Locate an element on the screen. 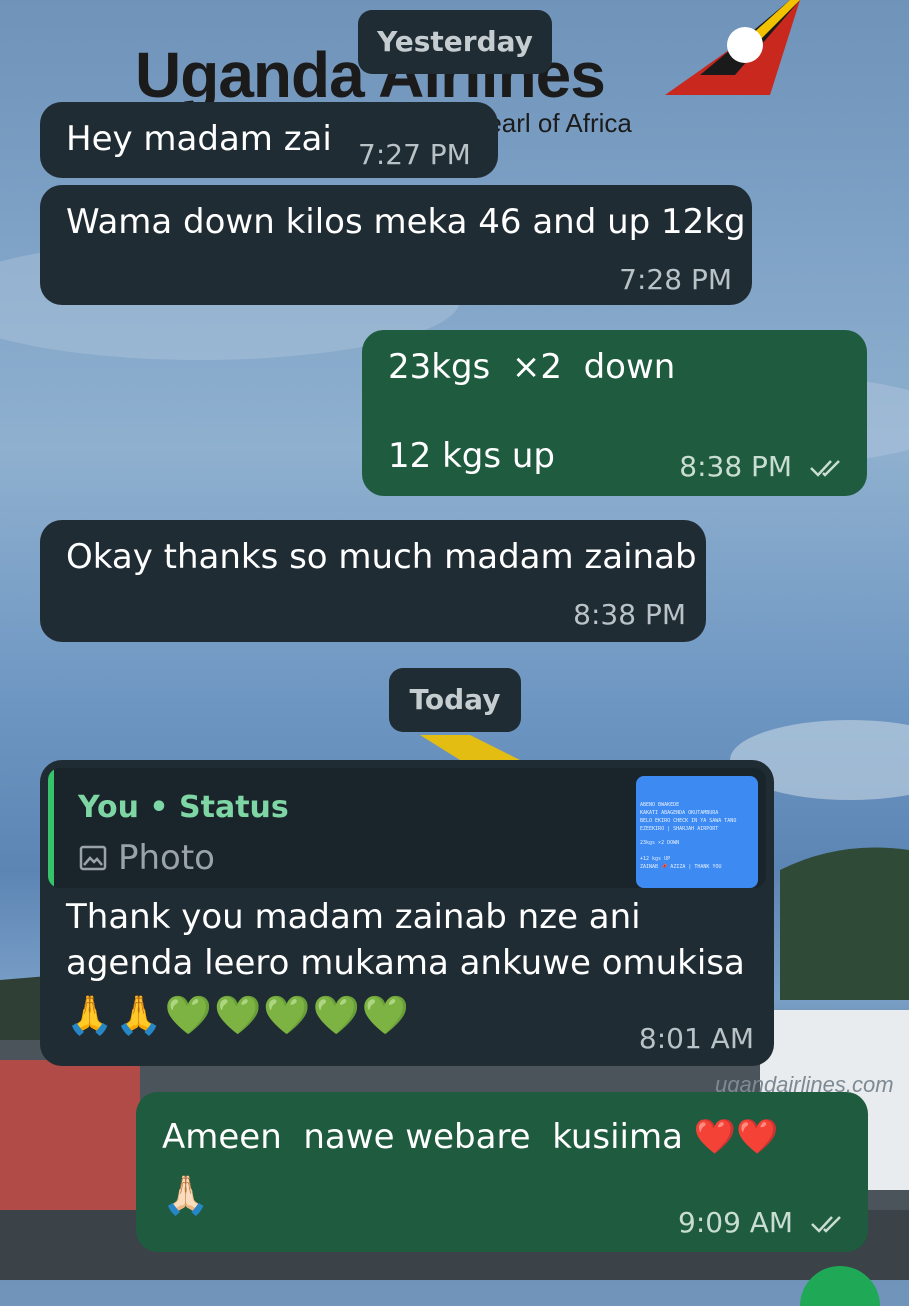  message-line: Thank you madam zainab nze ani is located at coordinates (353, 917).